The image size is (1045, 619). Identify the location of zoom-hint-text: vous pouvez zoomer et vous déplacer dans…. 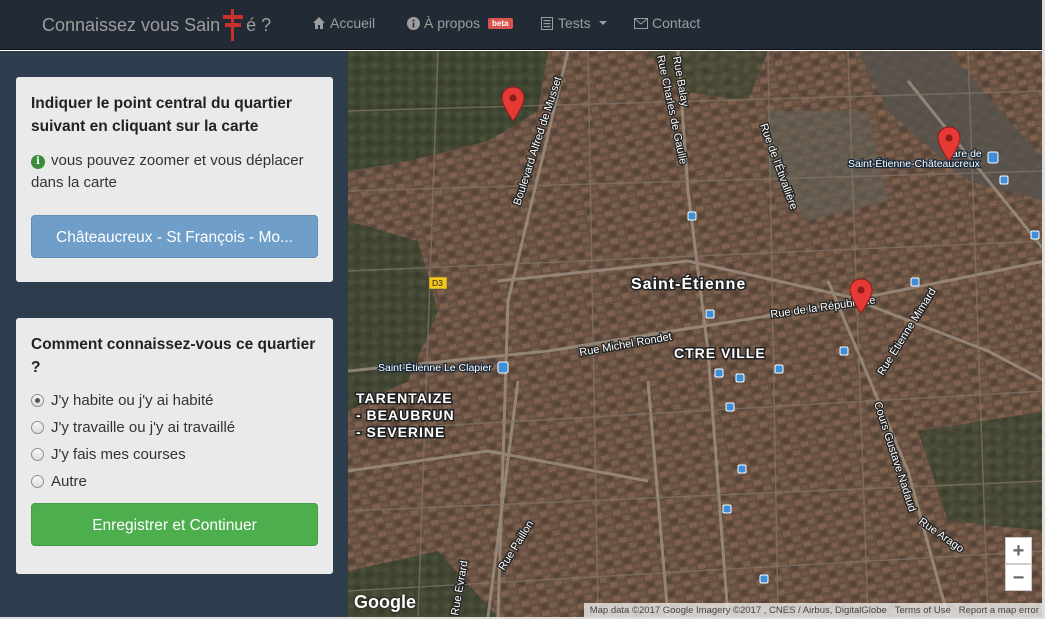
(167, 171).